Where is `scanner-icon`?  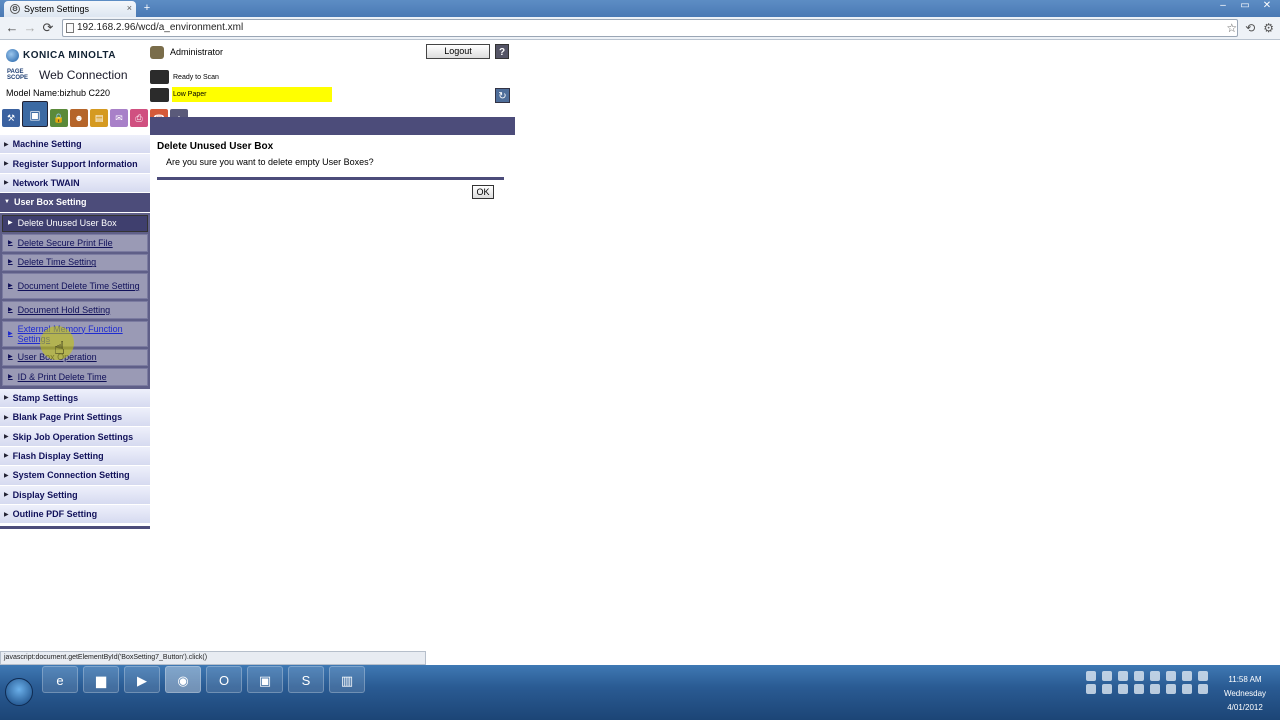
scanner-icon is located at coordinates (159, 77).